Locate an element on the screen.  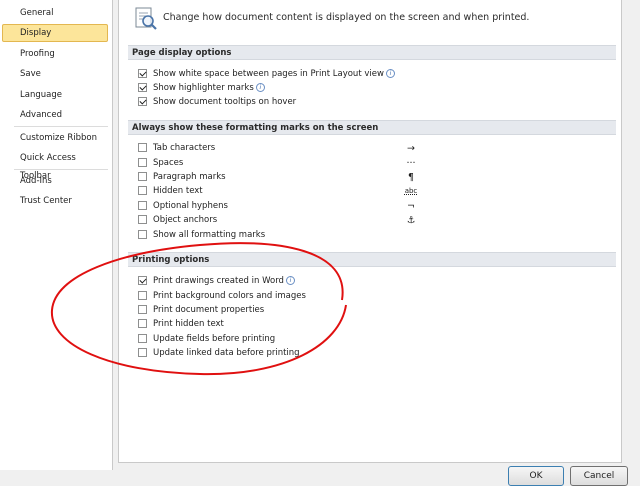
pilcrow-icon: ¶ is located at coordinates (411, 177).